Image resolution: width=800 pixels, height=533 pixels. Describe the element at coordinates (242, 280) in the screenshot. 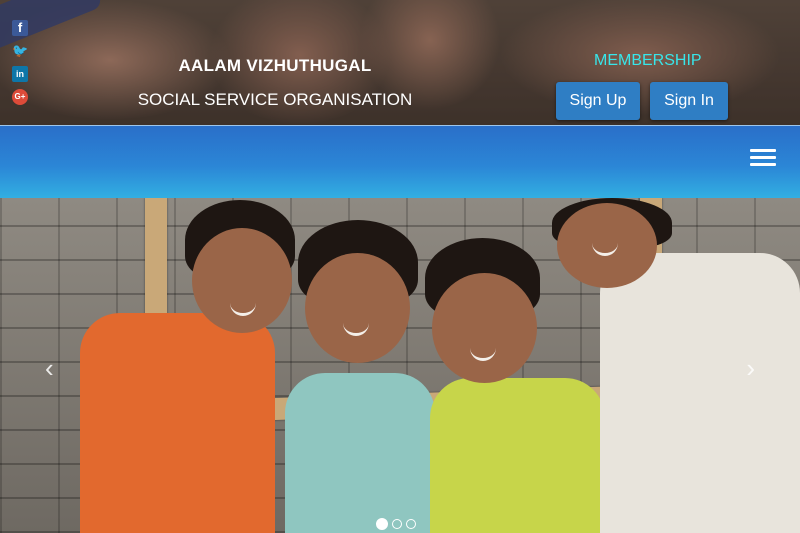

I see `child-1-face` at that location.